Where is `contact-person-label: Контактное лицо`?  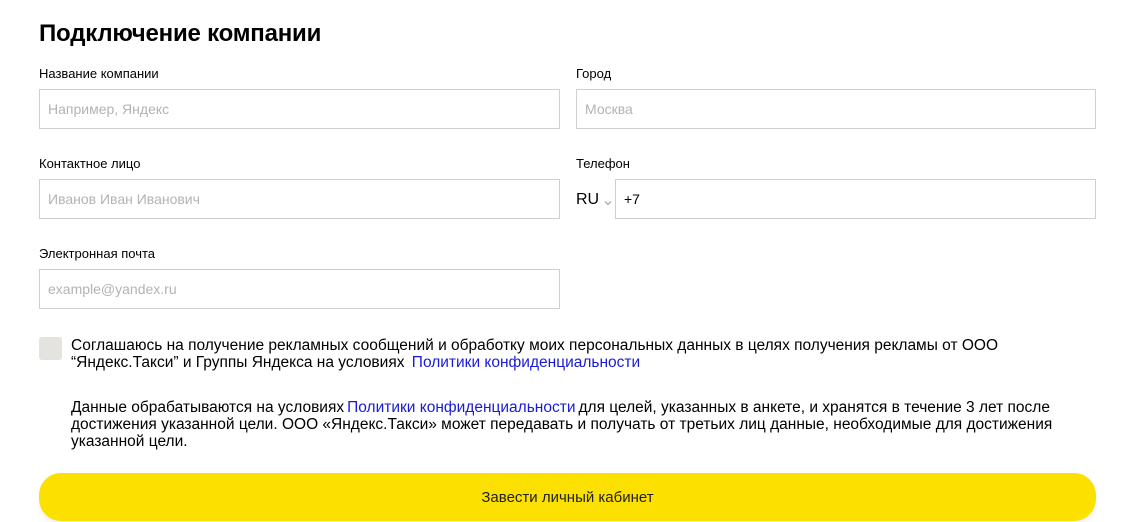 contact-person-label: Контактное лицо is located at coordinates (90, 163).